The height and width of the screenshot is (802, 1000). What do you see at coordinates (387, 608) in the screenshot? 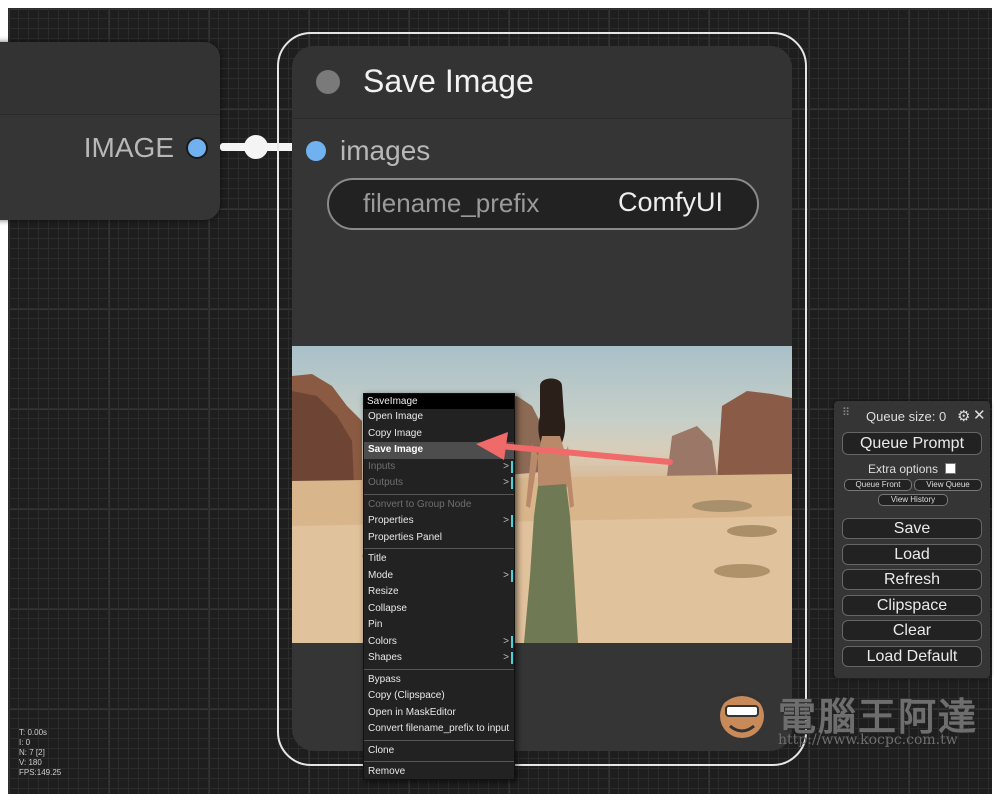
I see `menu-item-label: Collapse` at bounding box center [387, 608].